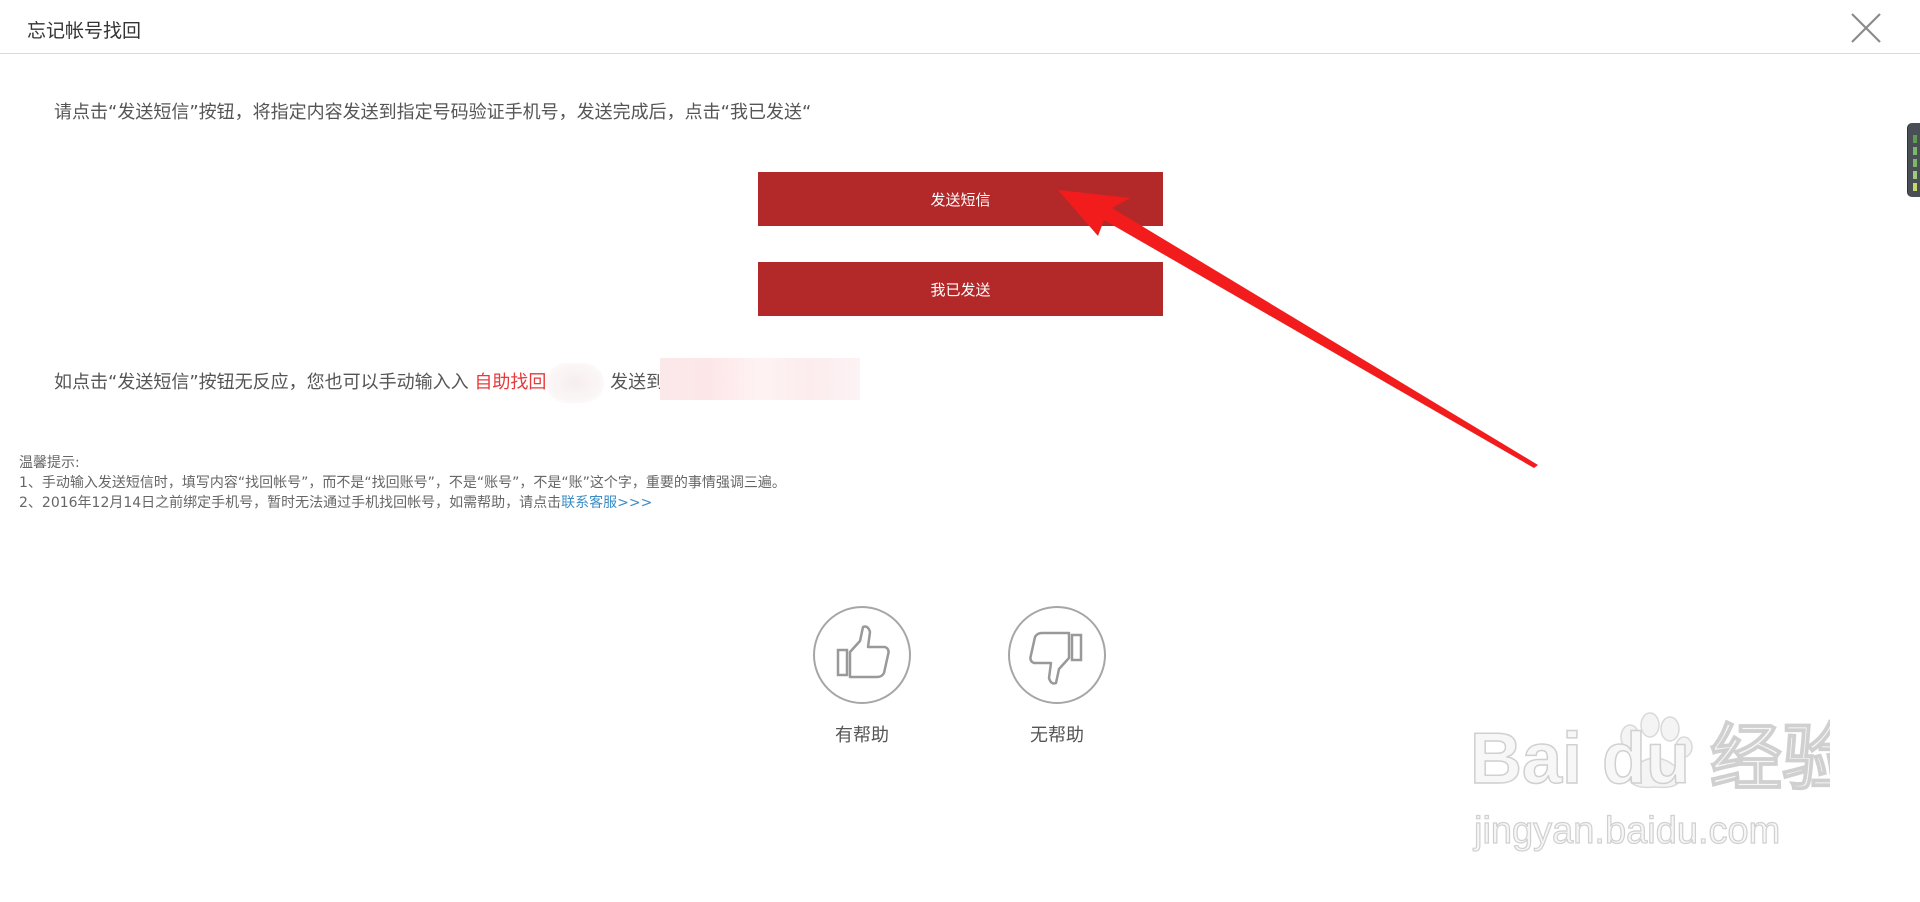 This screenshot has width=1920, height=902. Describe the element at coordinates (1298, 329) in the screenshot. I see `red-arrow-annotation` at that location.